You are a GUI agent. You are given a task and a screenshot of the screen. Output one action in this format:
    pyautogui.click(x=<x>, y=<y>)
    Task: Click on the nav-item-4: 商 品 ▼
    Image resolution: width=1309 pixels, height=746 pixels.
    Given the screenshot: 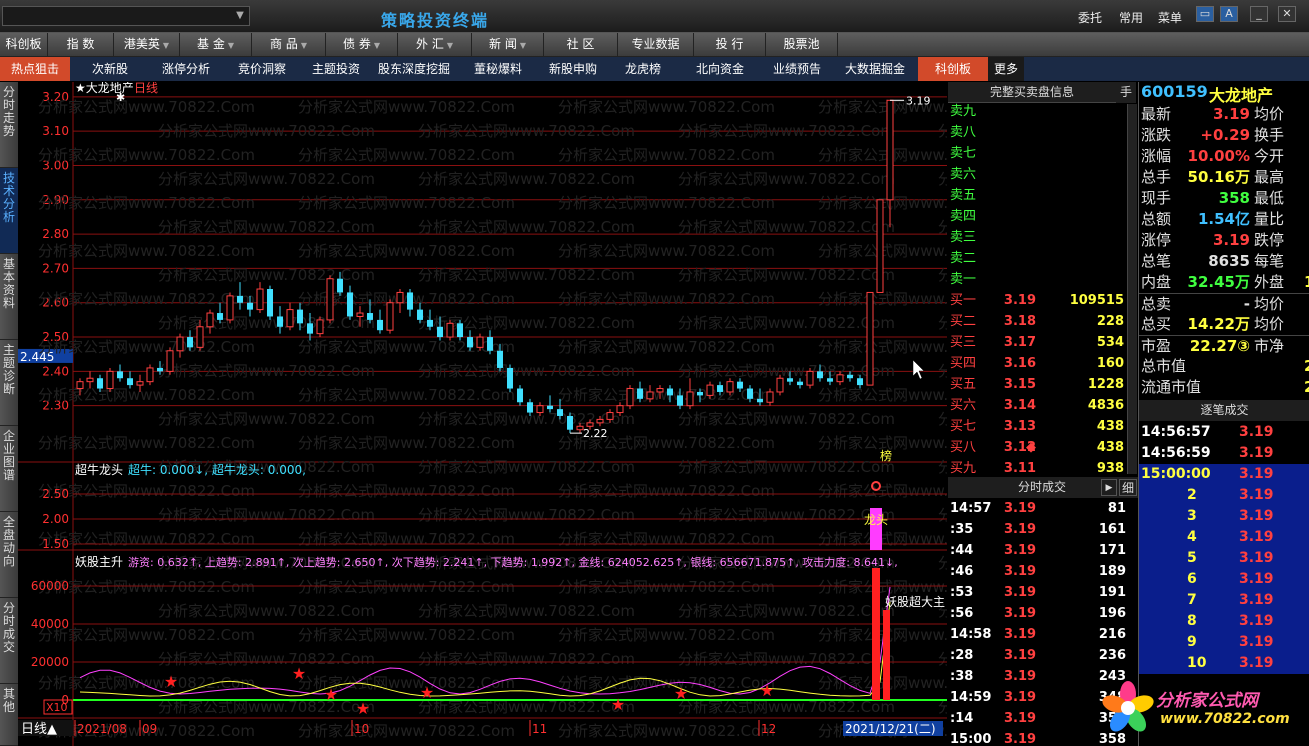 What is the action you would take?
    pyautogui.click(x=289, y=44)
    